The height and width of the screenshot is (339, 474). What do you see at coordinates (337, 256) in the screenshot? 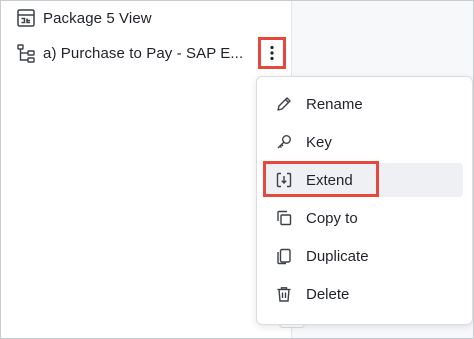
I see `menu-item-label: Duplicate` at bounding box center [337, 256].